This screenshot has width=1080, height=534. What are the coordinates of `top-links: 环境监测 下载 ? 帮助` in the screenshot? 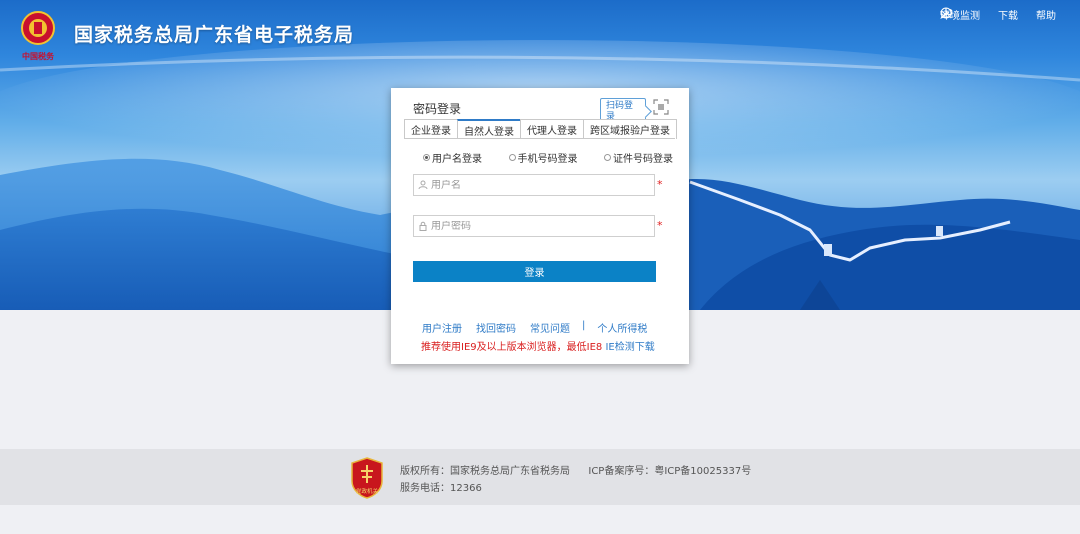 It's located at (998, 14).